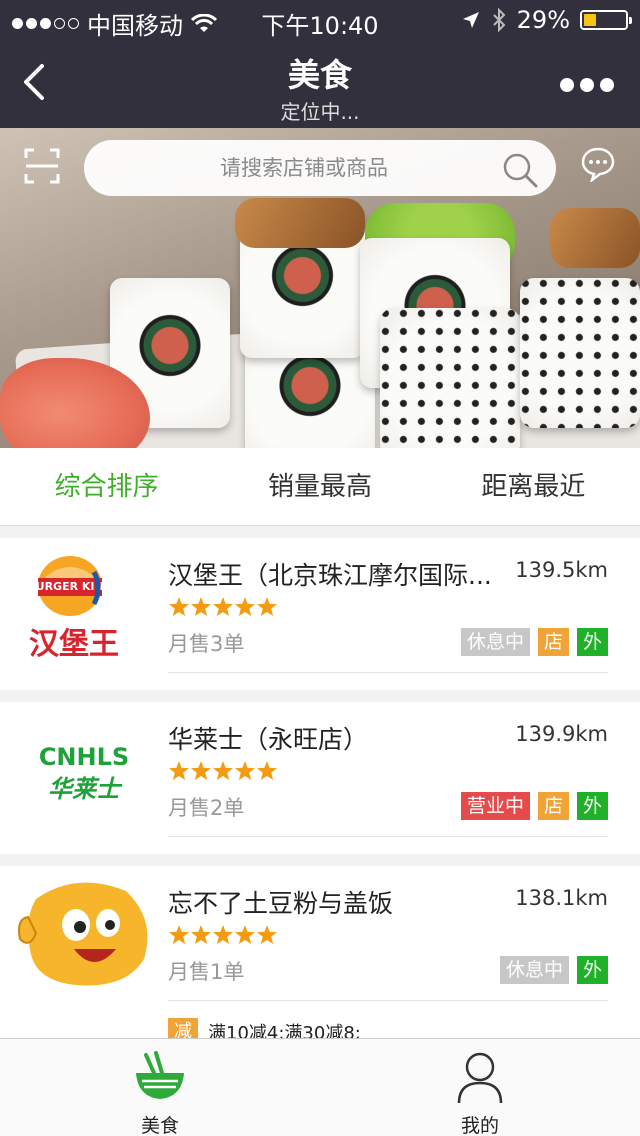 This screenshot has width=640, height=1136. What do you see at coordinates (106, 486) in the screenshot?
I see `tab-sort-default: 综合排序` at bounding box center [106, 486].